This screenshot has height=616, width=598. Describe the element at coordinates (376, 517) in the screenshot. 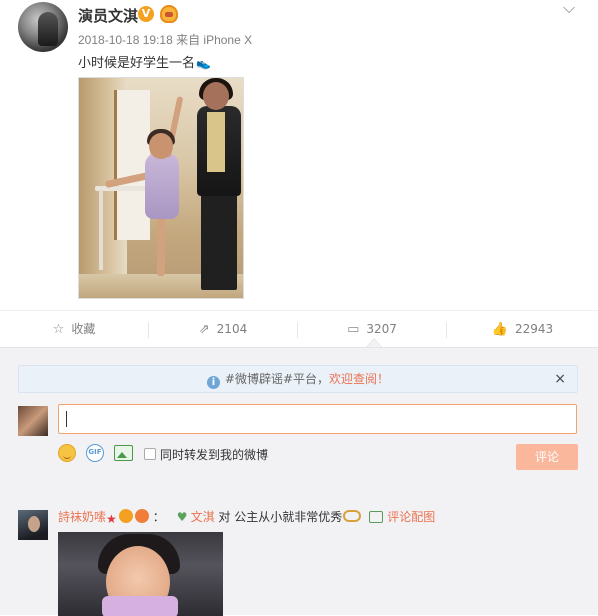

I see `picture-icon` at that location.